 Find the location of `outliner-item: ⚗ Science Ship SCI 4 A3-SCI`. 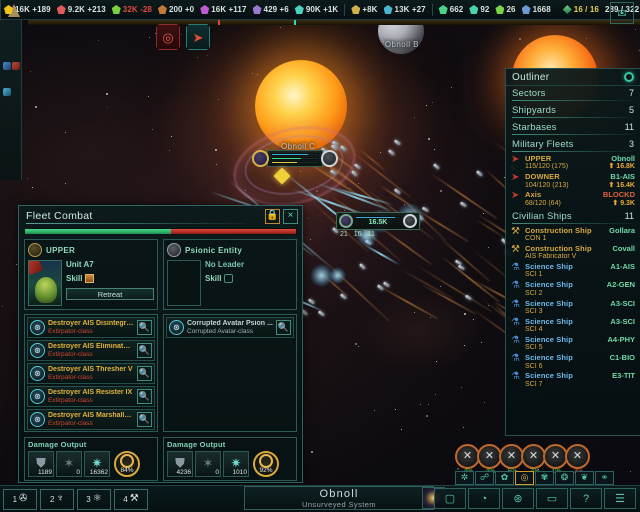

outliner-item: ⚗ Science Ship SCI 4 A3-SCI is located at coordinates (573, 326).